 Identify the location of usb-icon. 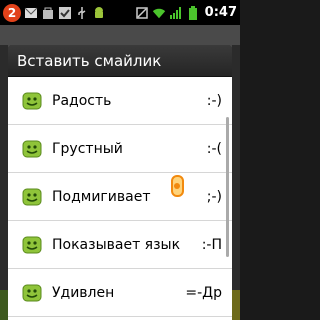
(82, 13).